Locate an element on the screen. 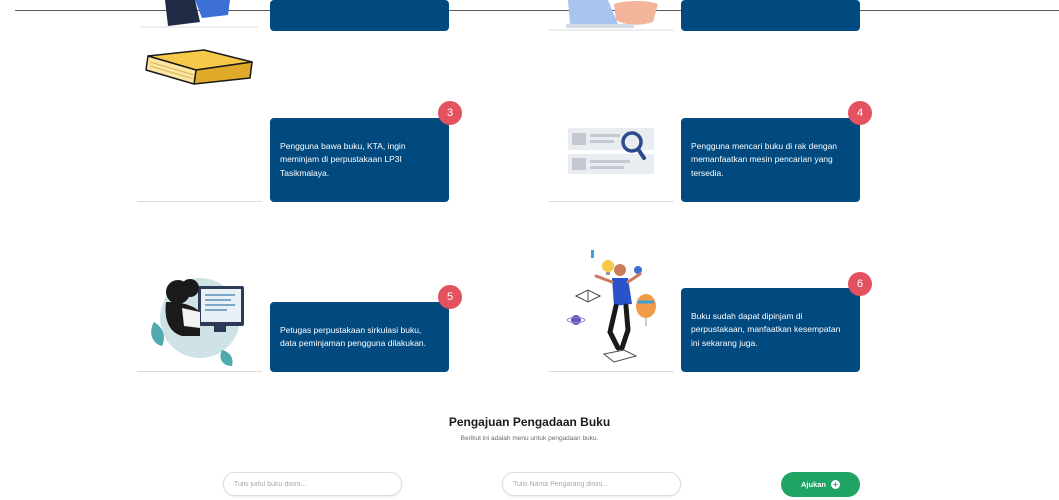  submit-button-label: Ajukan is located at coordinates (813, 484).